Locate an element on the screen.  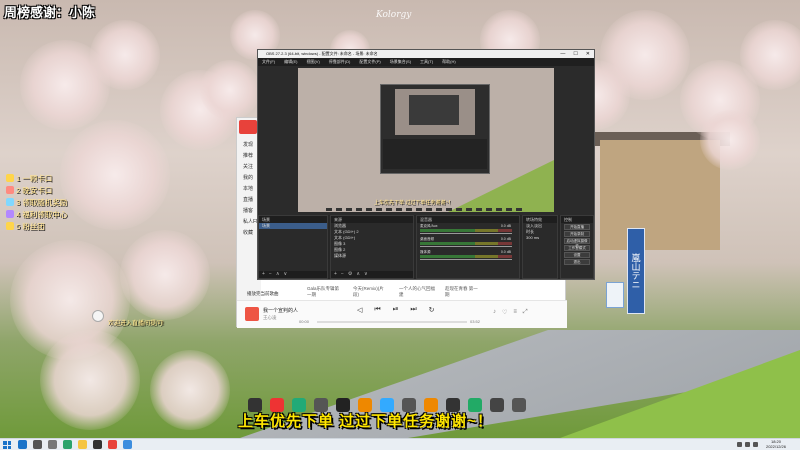
caption-app-icon is located at coordinates (519, 405).